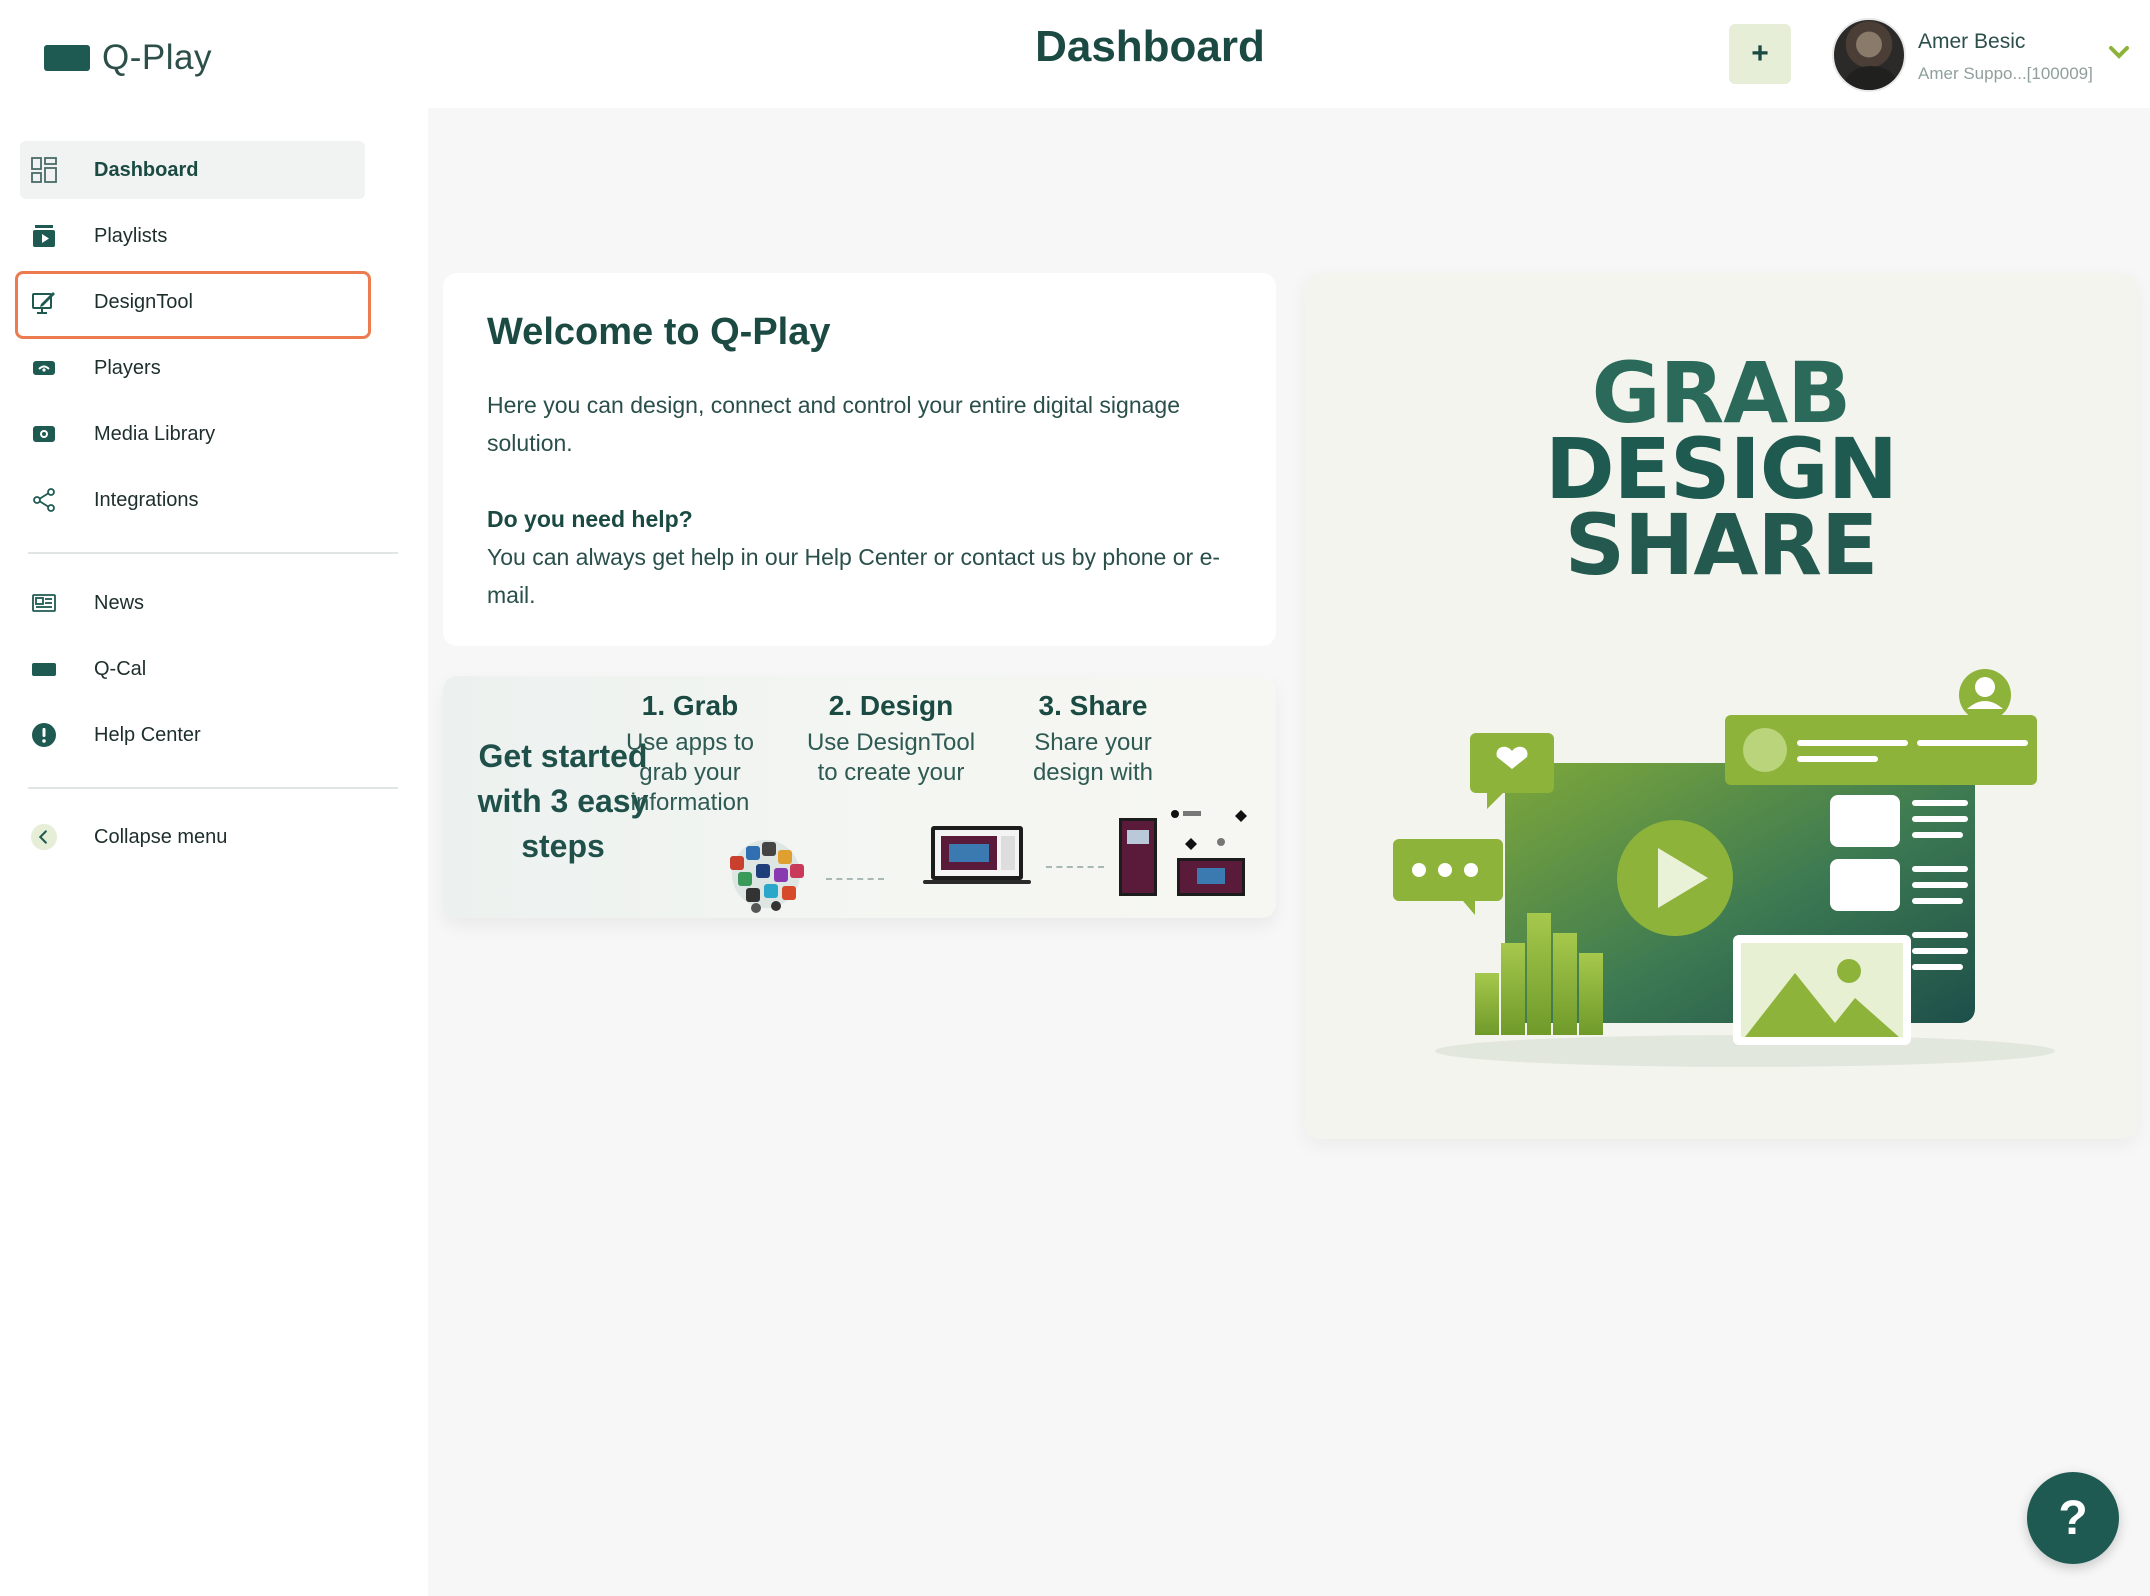 Image resolution: width=2150 pixels, height=1596 pixels. I want to click on dashboard-grid-icon, so click(44, 170).